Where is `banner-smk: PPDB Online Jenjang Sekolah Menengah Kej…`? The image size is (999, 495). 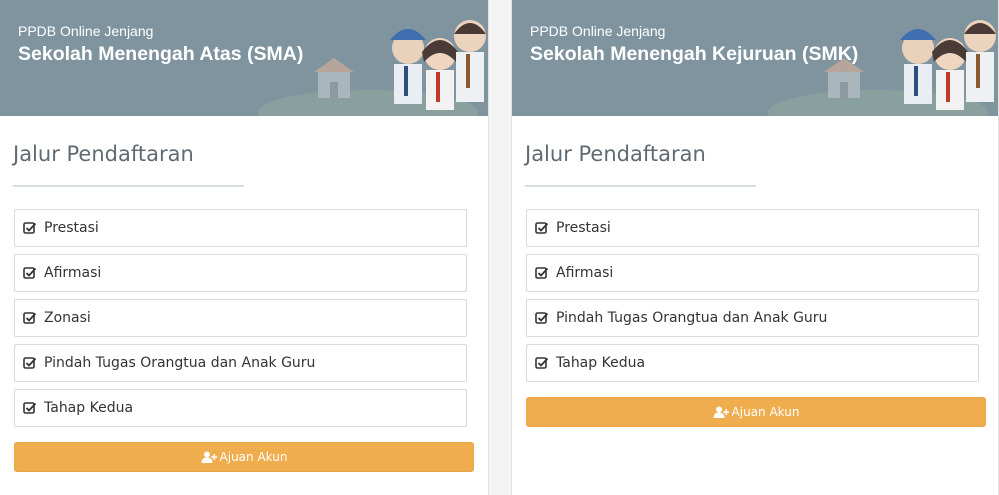
banner-smk: PPDB Online Jenjang Sekolah Menengah Kej… is located at coordinates (755, 58).